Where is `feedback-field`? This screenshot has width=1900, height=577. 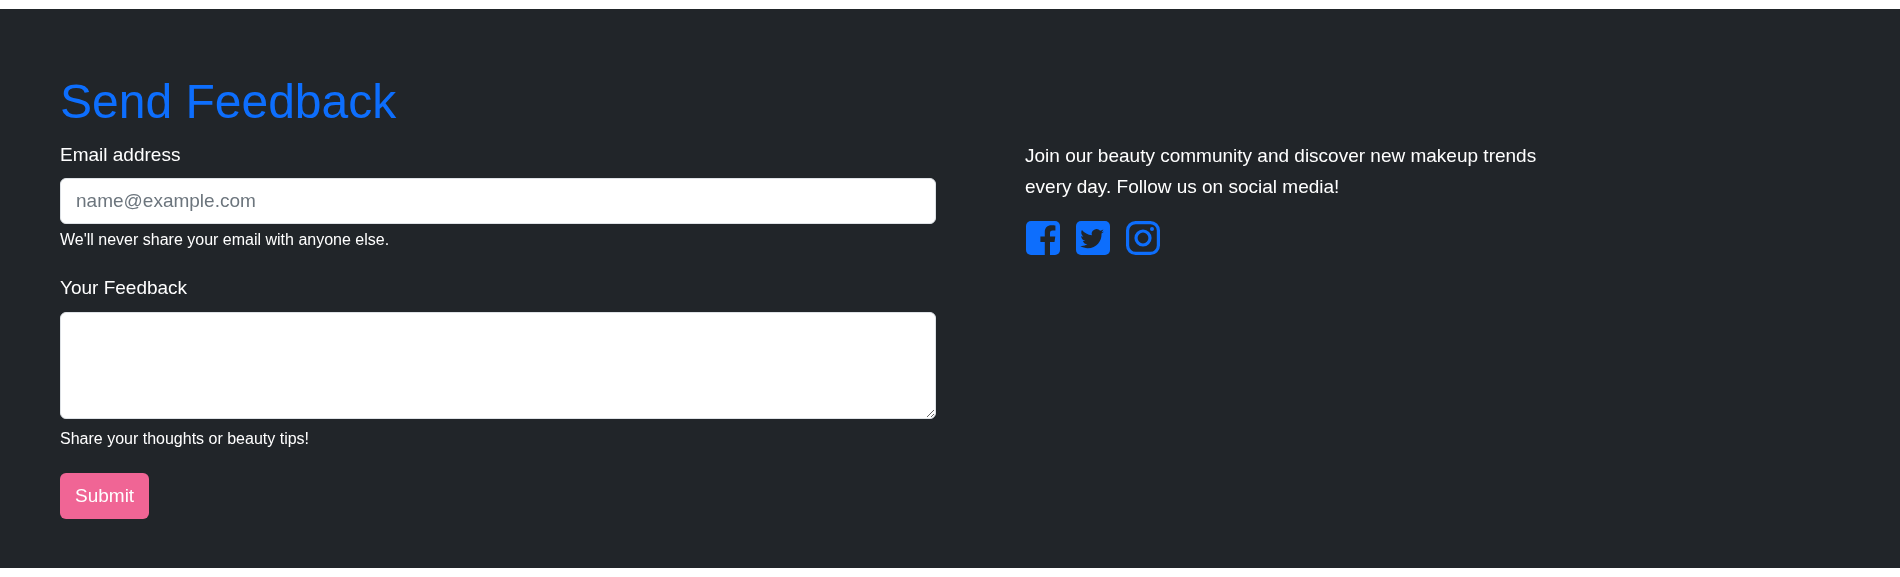
feedback-field is located at coordinates (498, 365).